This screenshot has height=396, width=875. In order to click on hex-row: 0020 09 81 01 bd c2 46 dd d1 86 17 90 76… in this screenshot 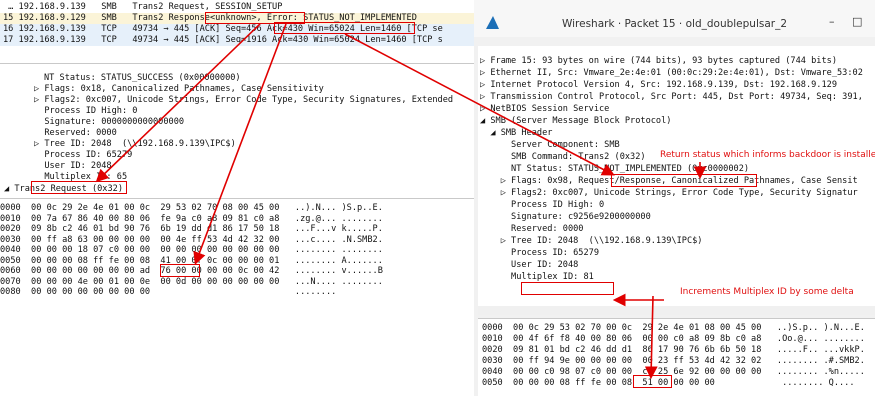, I will do `click(673, 350)`.